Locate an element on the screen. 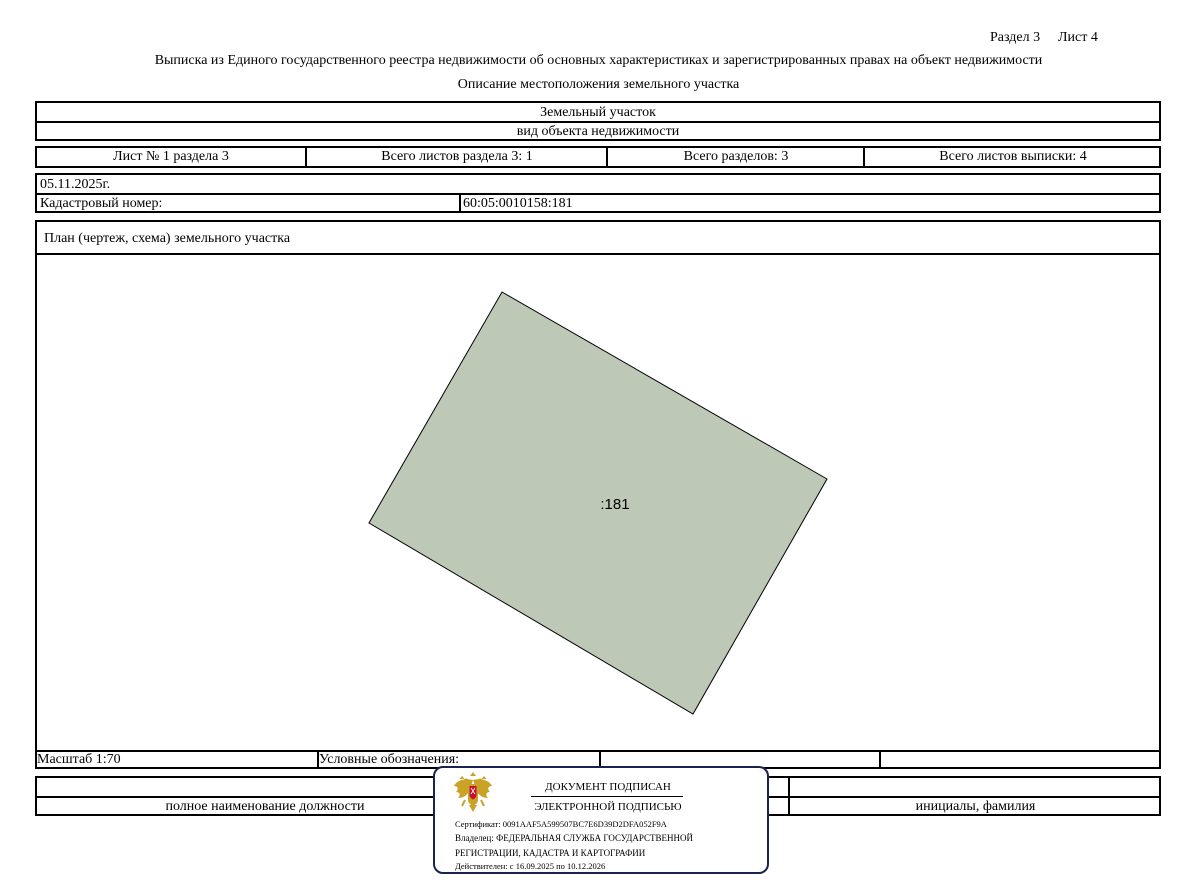 The height and width of the screenshot is (885, 1197). owner-line-2: РЕГИСТРАЦИИ, КАДАСТРА И КАРТОГРАФИИ is located at coordinates (550, 853).